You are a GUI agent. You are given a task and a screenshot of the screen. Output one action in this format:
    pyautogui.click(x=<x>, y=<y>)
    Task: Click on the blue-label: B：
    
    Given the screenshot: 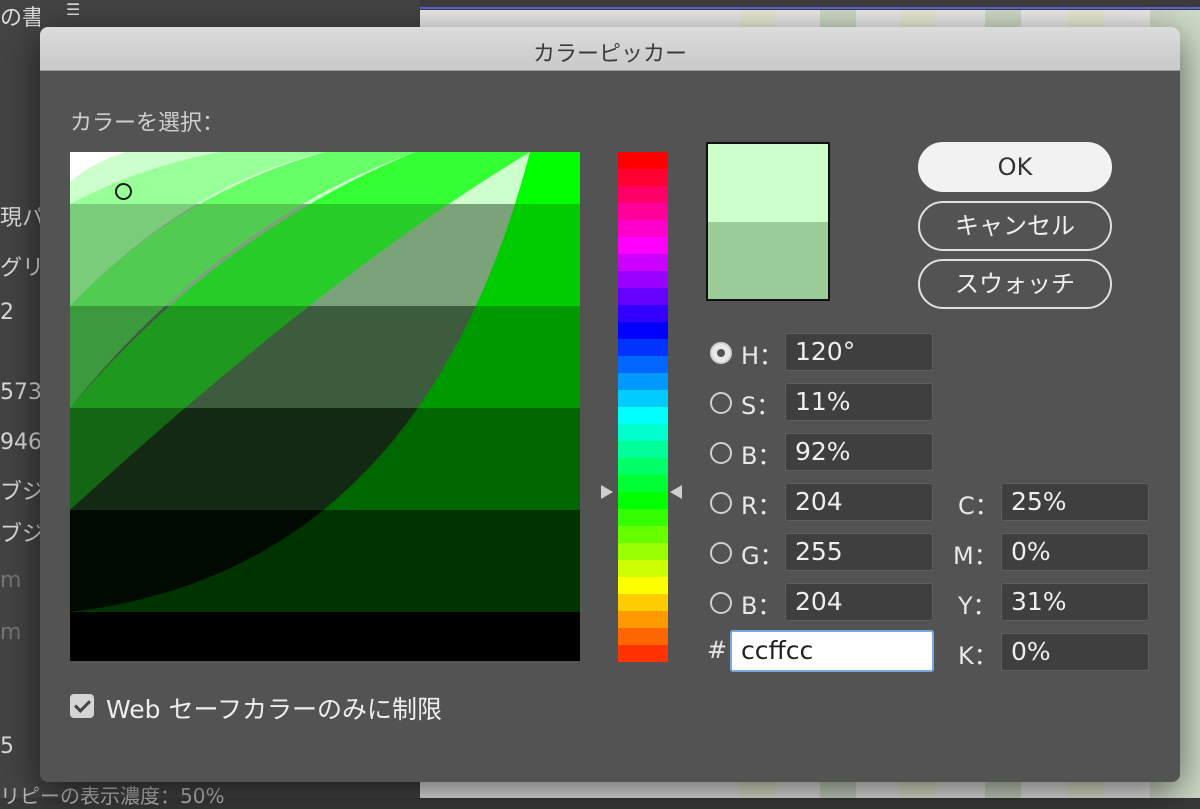 What is the action you would take?
    pyautogui.click(x=761, y=606)
    